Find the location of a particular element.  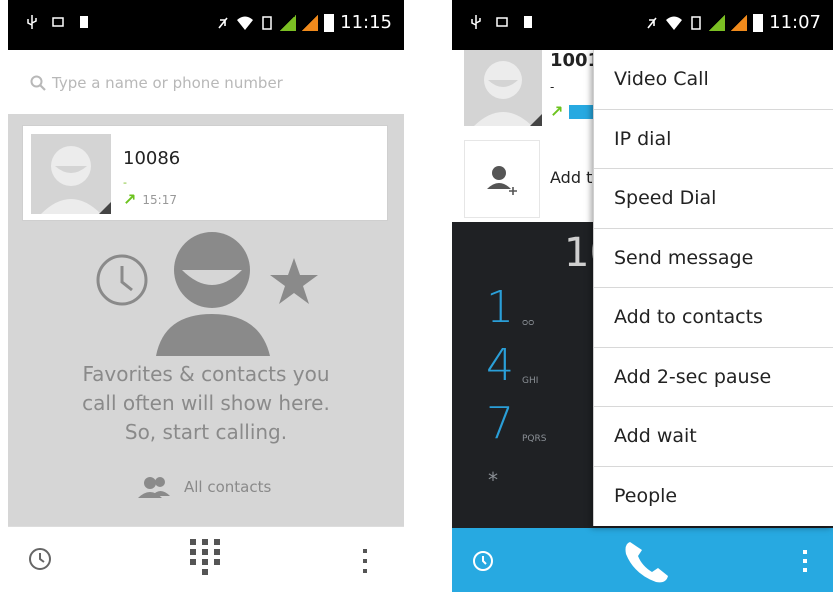

status-system-icons: 11:15 is located at coordinates (304, 22).